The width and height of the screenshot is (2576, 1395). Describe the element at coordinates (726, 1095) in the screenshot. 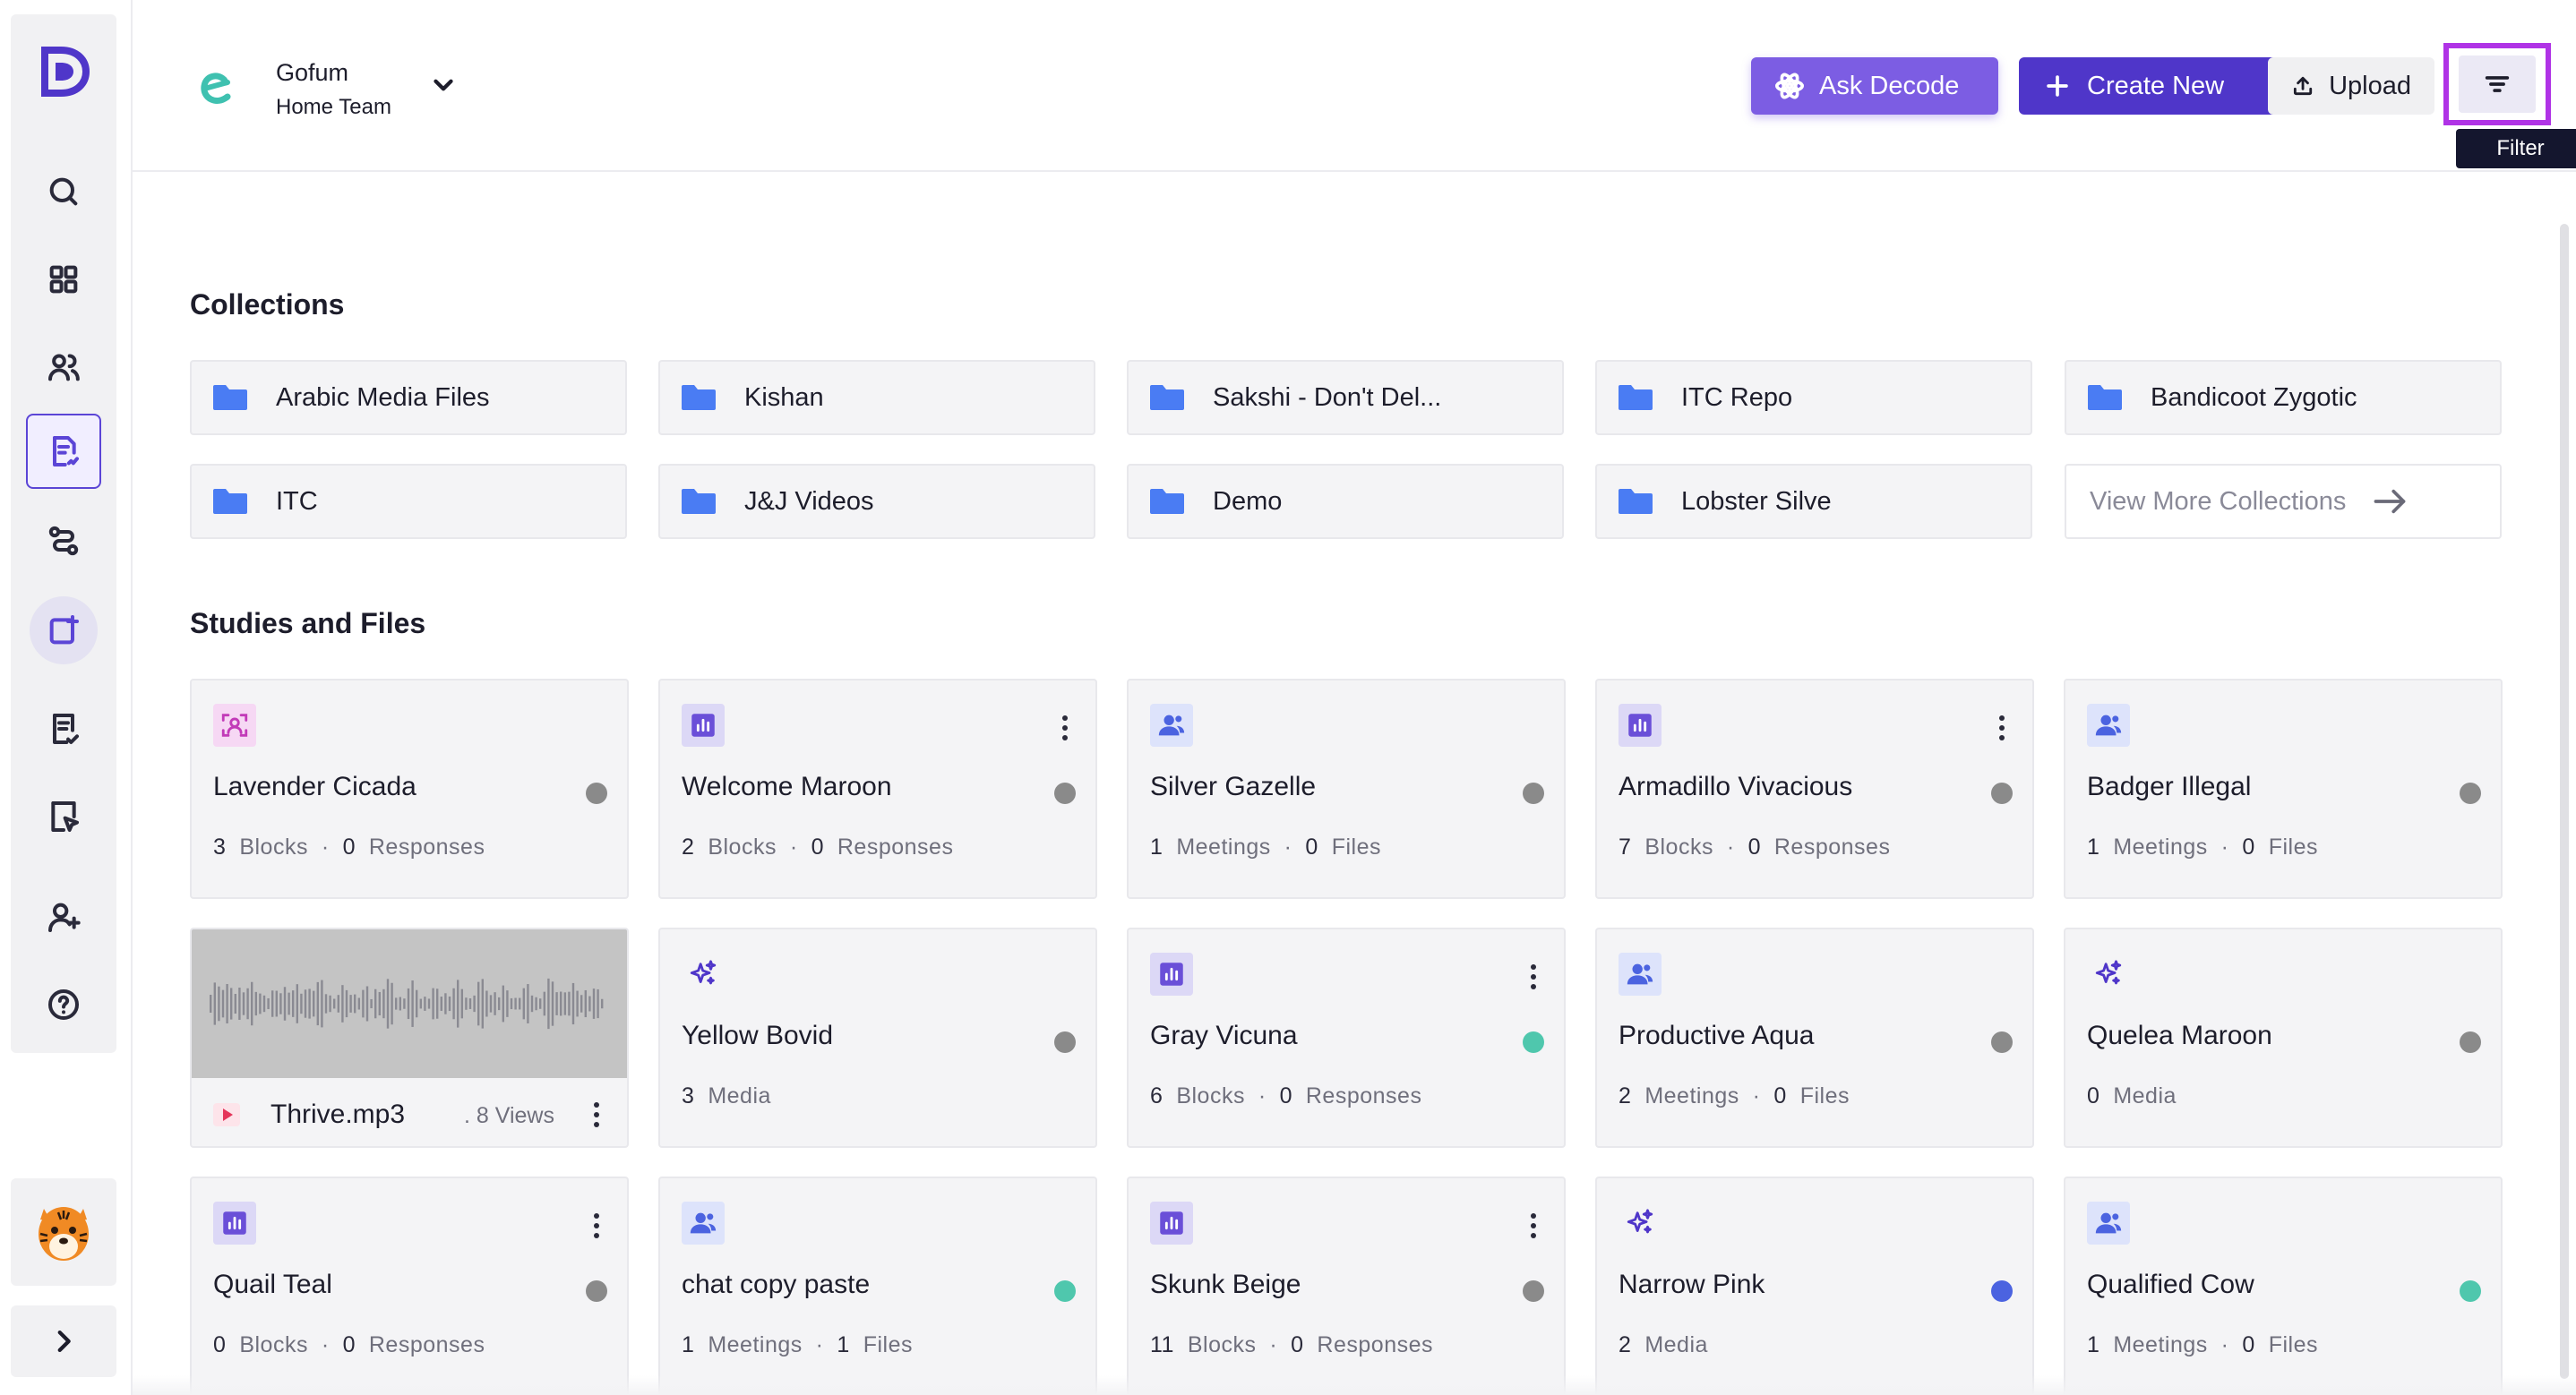

I see `study-meta: 3 Media` at that location.